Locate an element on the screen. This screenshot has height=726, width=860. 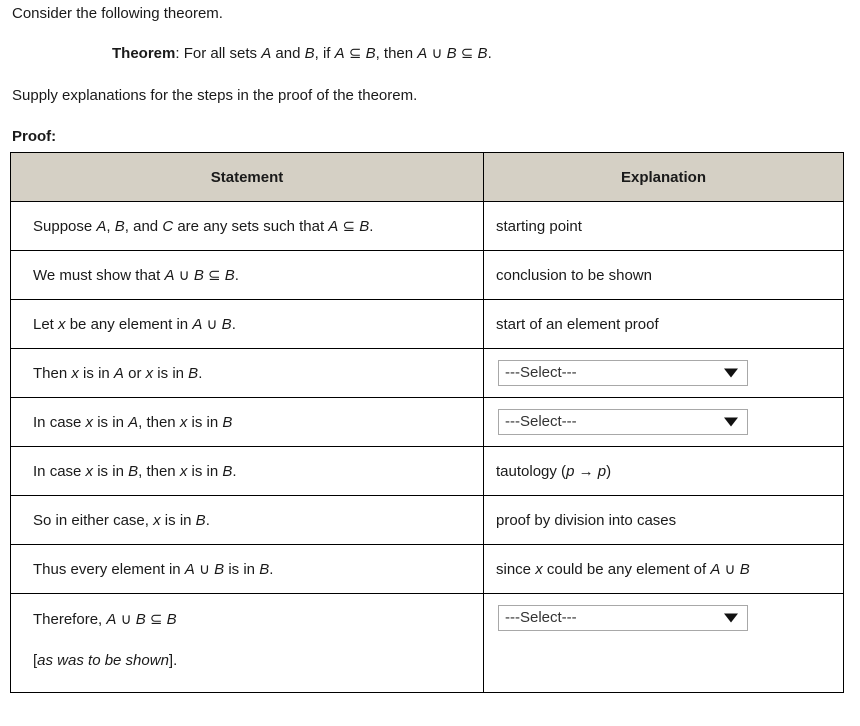
statement-cell: Let x be any element in A ∪ B. is located at coordinates (247, 324).